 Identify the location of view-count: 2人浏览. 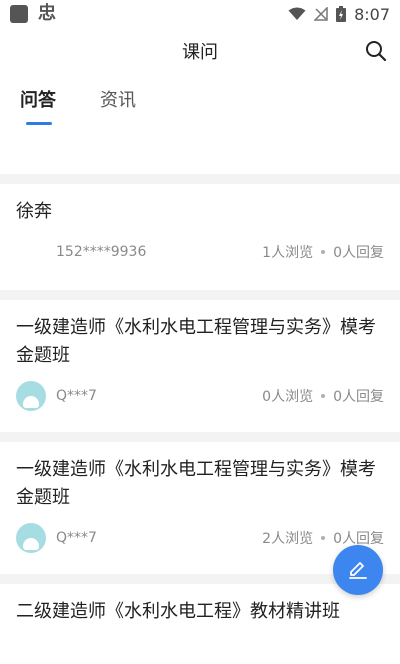
(288, 539).